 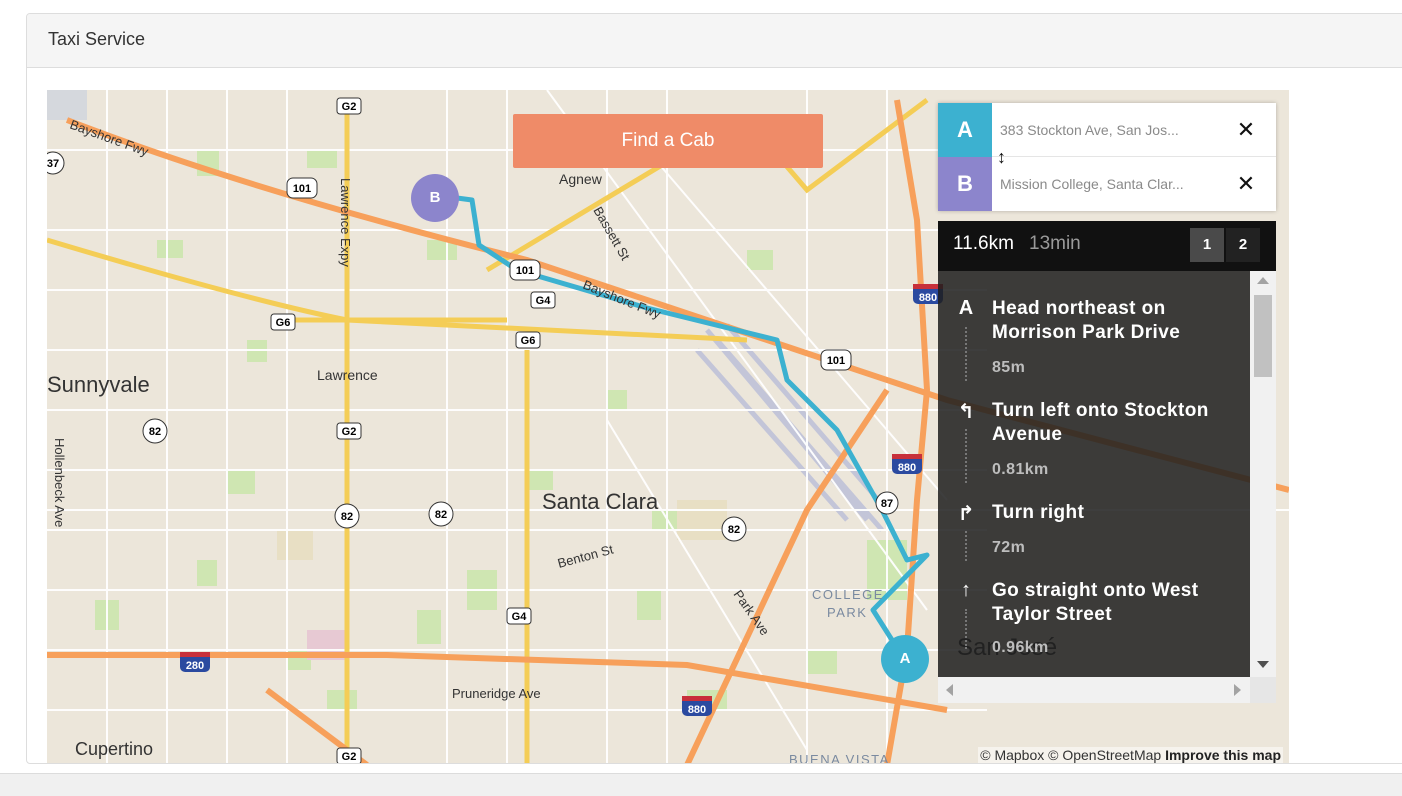 I want to click on place-label-college: COLLEGE, so click(x=848, y=594).